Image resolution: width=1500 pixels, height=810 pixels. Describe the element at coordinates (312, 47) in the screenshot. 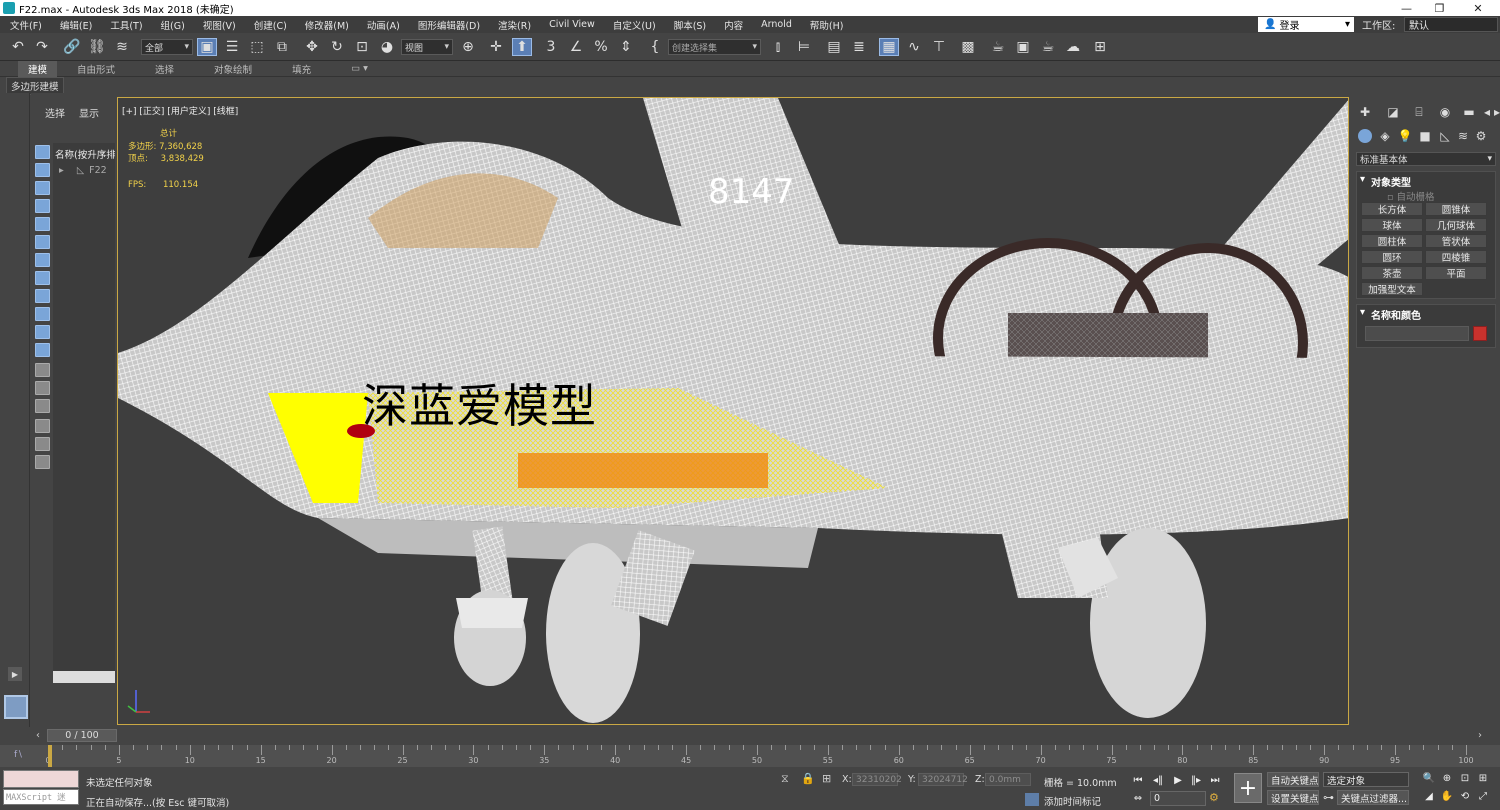

I see `move-icon: ✥` at that location.